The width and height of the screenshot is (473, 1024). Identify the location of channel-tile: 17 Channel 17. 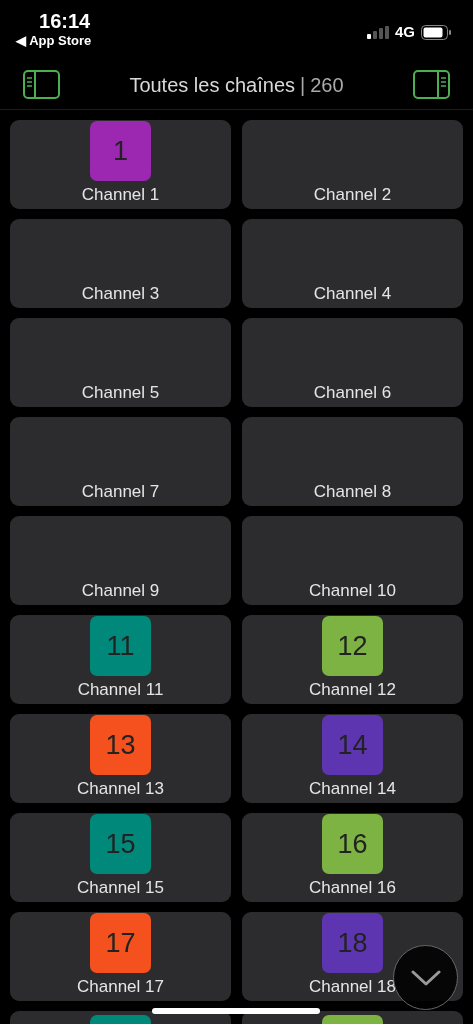
(120, 956).